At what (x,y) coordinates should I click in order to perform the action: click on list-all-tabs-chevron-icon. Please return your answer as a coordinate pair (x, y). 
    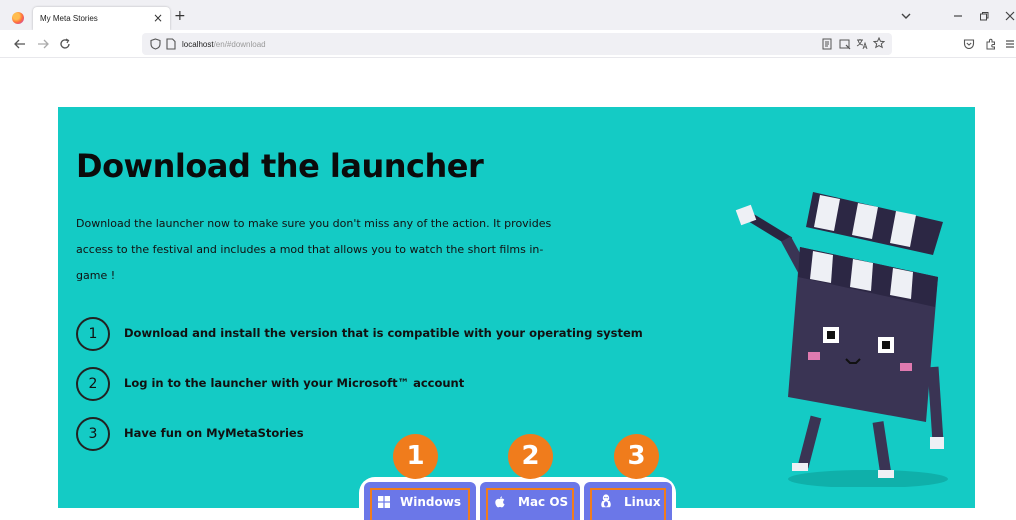
    Looking at the image, I should click on (906, 16).